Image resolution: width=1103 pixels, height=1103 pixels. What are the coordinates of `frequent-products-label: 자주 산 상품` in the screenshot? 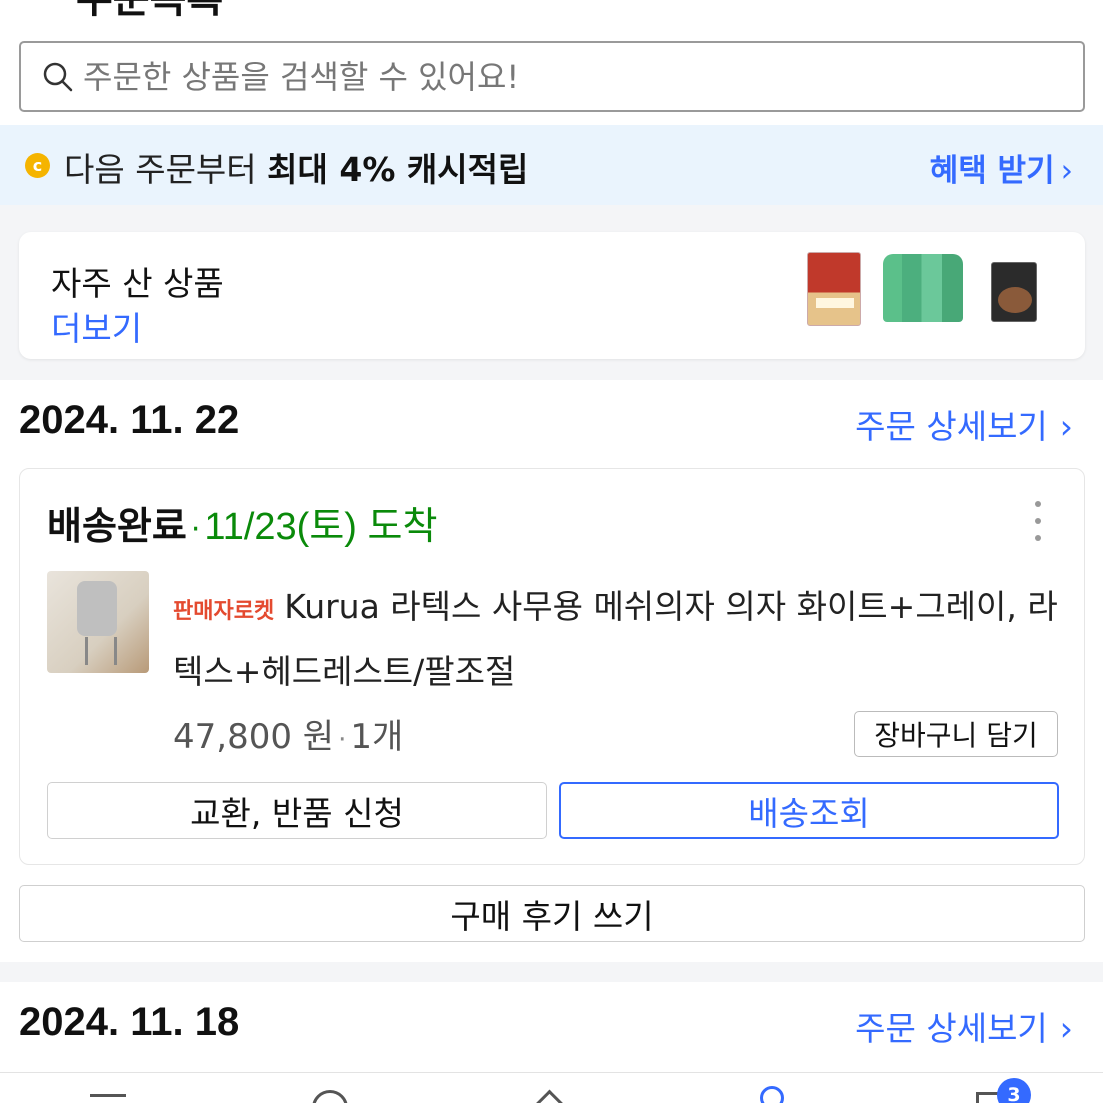 It's located at (137, 283).